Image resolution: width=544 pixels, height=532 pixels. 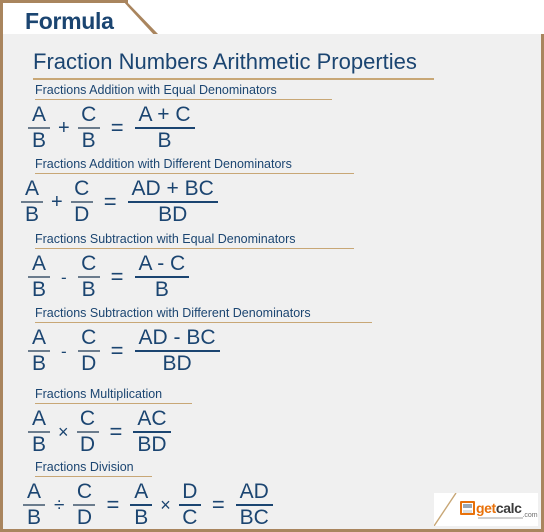 I want to click on numerator: AC, so click(x=152, y=418).